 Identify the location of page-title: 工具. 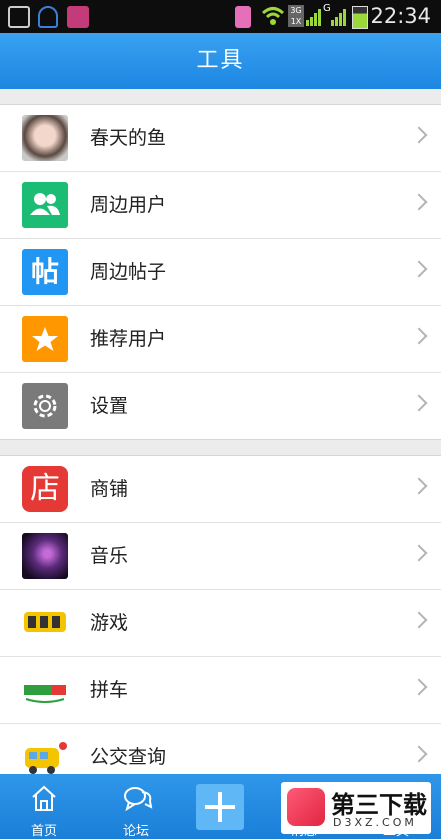
(220, 60).